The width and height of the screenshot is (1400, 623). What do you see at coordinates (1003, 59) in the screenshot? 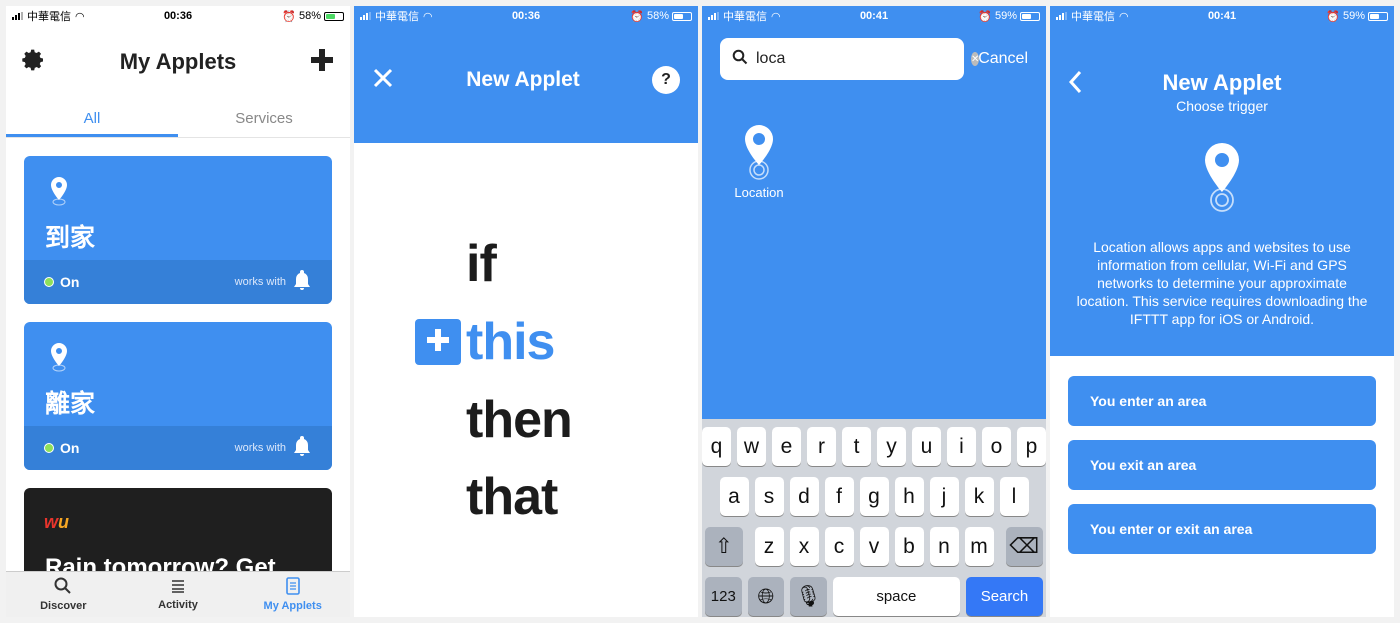
I see `cancel-button: Cancel` at bounding box center [1003, 59].